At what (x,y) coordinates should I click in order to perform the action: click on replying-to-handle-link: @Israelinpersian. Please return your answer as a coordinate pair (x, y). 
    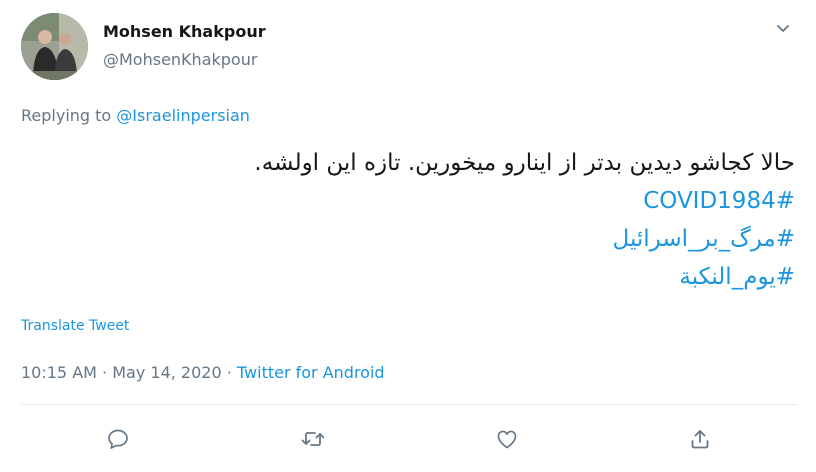
    Looking at the image, I should click on (183, 115).